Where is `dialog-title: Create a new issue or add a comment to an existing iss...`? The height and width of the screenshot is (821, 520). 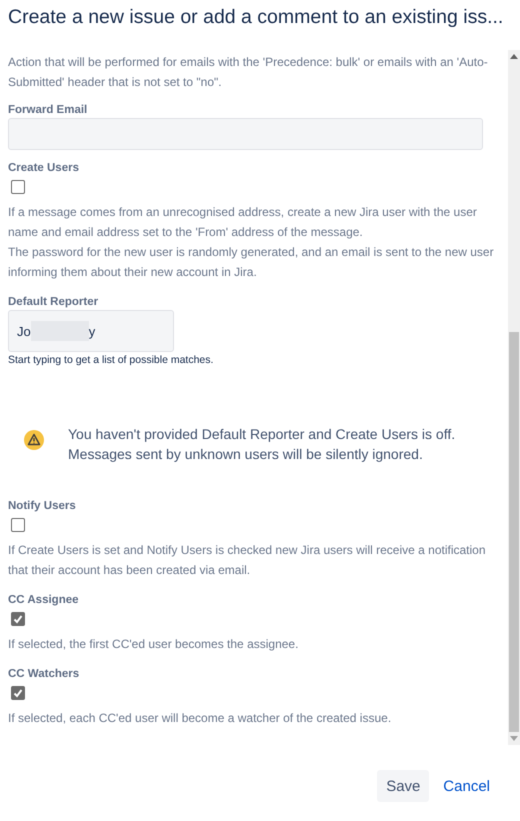
dialog-title: Create a new issue or add a comment to an existing iss... is located at coordinates (255, 17).